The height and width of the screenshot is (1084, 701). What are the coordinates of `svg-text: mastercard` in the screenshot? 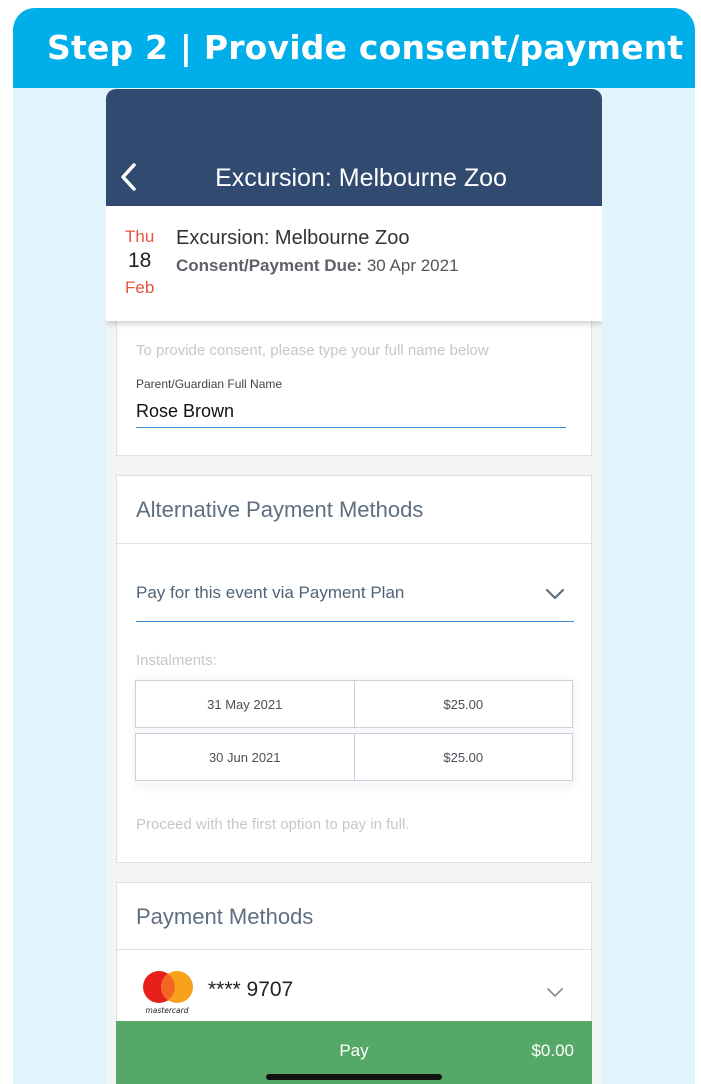 It's located at (166, 1010).